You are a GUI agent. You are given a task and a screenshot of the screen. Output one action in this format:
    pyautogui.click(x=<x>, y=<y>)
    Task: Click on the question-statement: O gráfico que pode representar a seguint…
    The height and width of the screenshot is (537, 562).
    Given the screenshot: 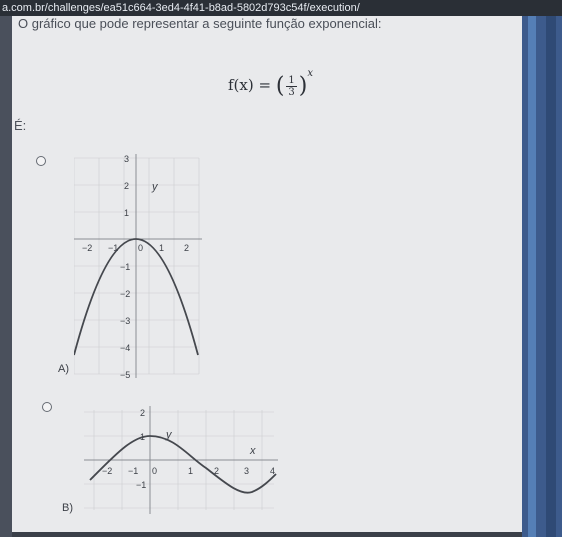 What is the action you would take?
    pyautogui.click(x=200, y=23)
    